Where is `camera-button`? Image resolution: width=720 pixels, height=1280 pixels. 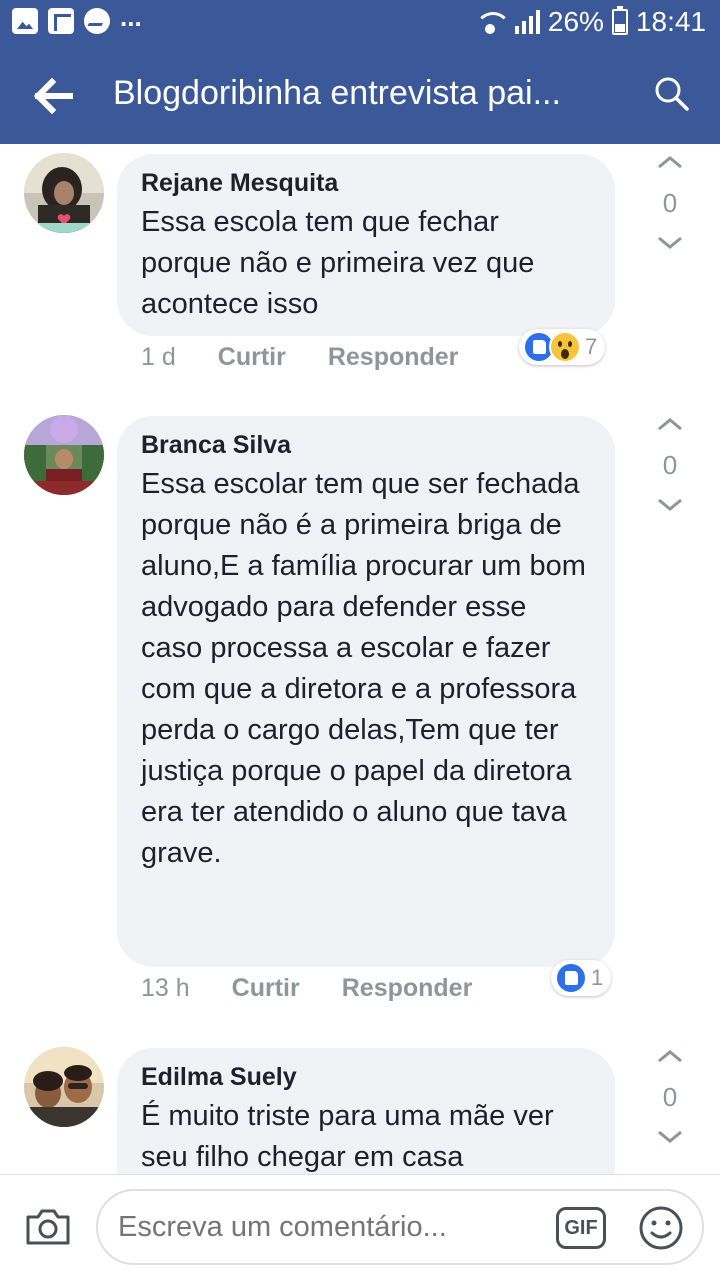 camera-button is located at coordinates (48, 1227).